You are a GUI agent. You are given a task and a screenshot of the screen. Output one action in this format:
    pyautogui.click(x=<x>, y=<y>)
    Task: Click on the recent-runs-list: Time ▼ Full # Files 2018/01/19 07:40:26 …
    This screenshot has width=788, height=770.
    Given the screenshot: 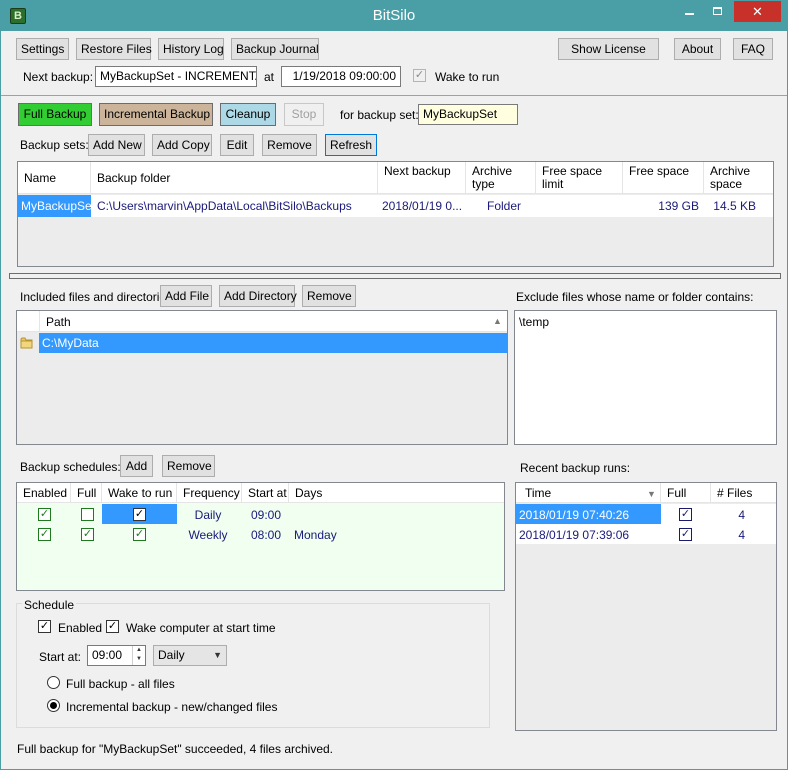 What is the action you would take?
    pyautogui.click(x=646, y=606)
    